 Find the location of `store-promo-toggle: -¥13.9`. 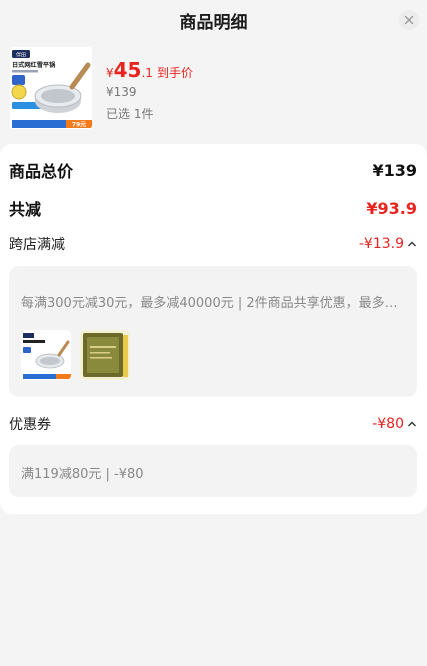

store-promo-toggle: -¥13.9 is located at coordinates (388, 244).